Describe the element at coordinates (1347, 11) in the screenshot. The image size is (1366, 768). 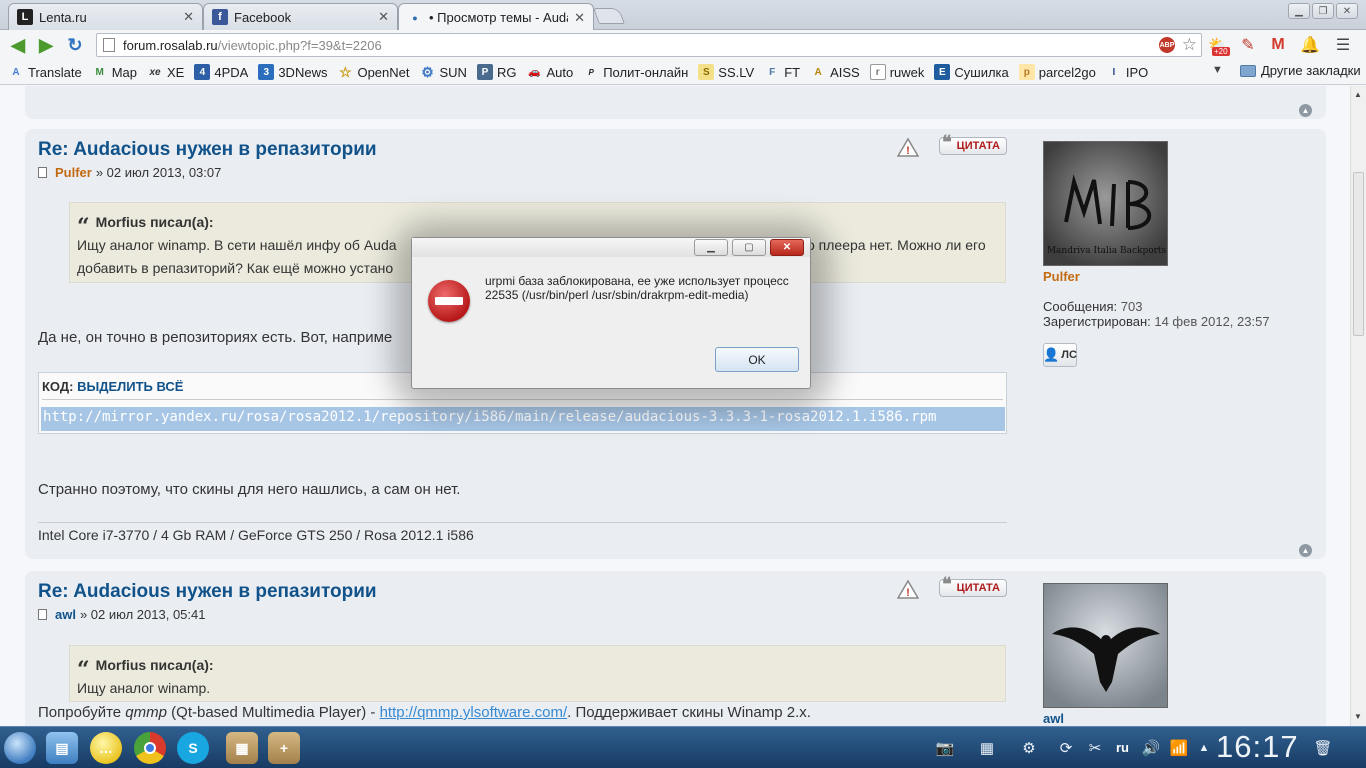
I see `close-window-icon: ✕` at that location.